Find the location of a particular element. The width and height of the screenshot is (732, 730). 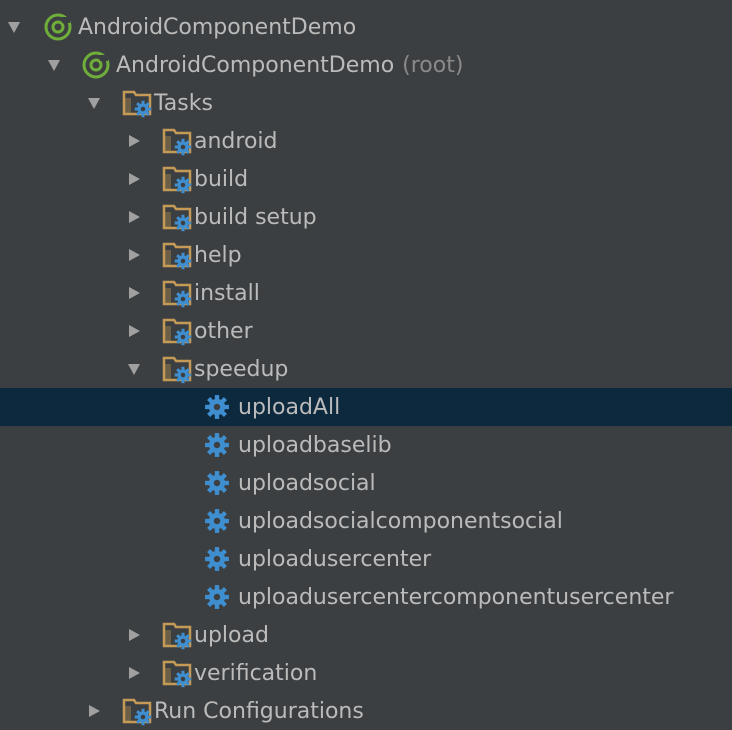

task-label: uploadAll is located at coordinates (289, 407).